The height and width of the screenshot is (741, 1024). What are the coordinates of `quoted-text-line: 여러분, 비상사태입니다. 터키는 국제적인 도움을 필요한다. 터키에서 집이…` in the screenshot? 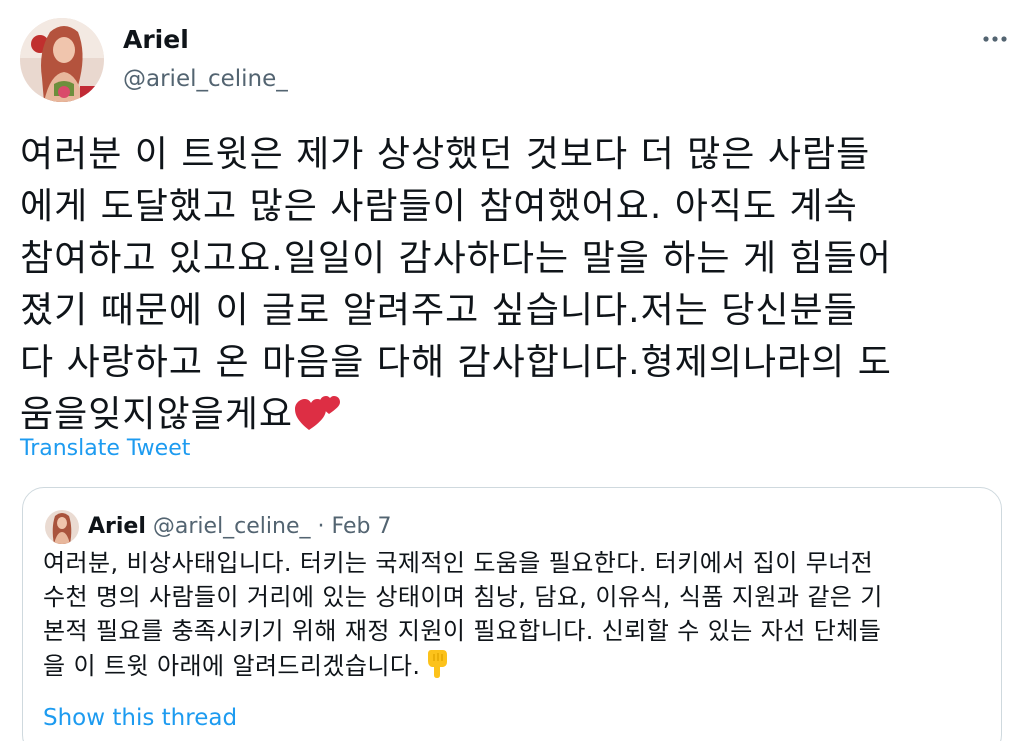 It's located at (458, 563).